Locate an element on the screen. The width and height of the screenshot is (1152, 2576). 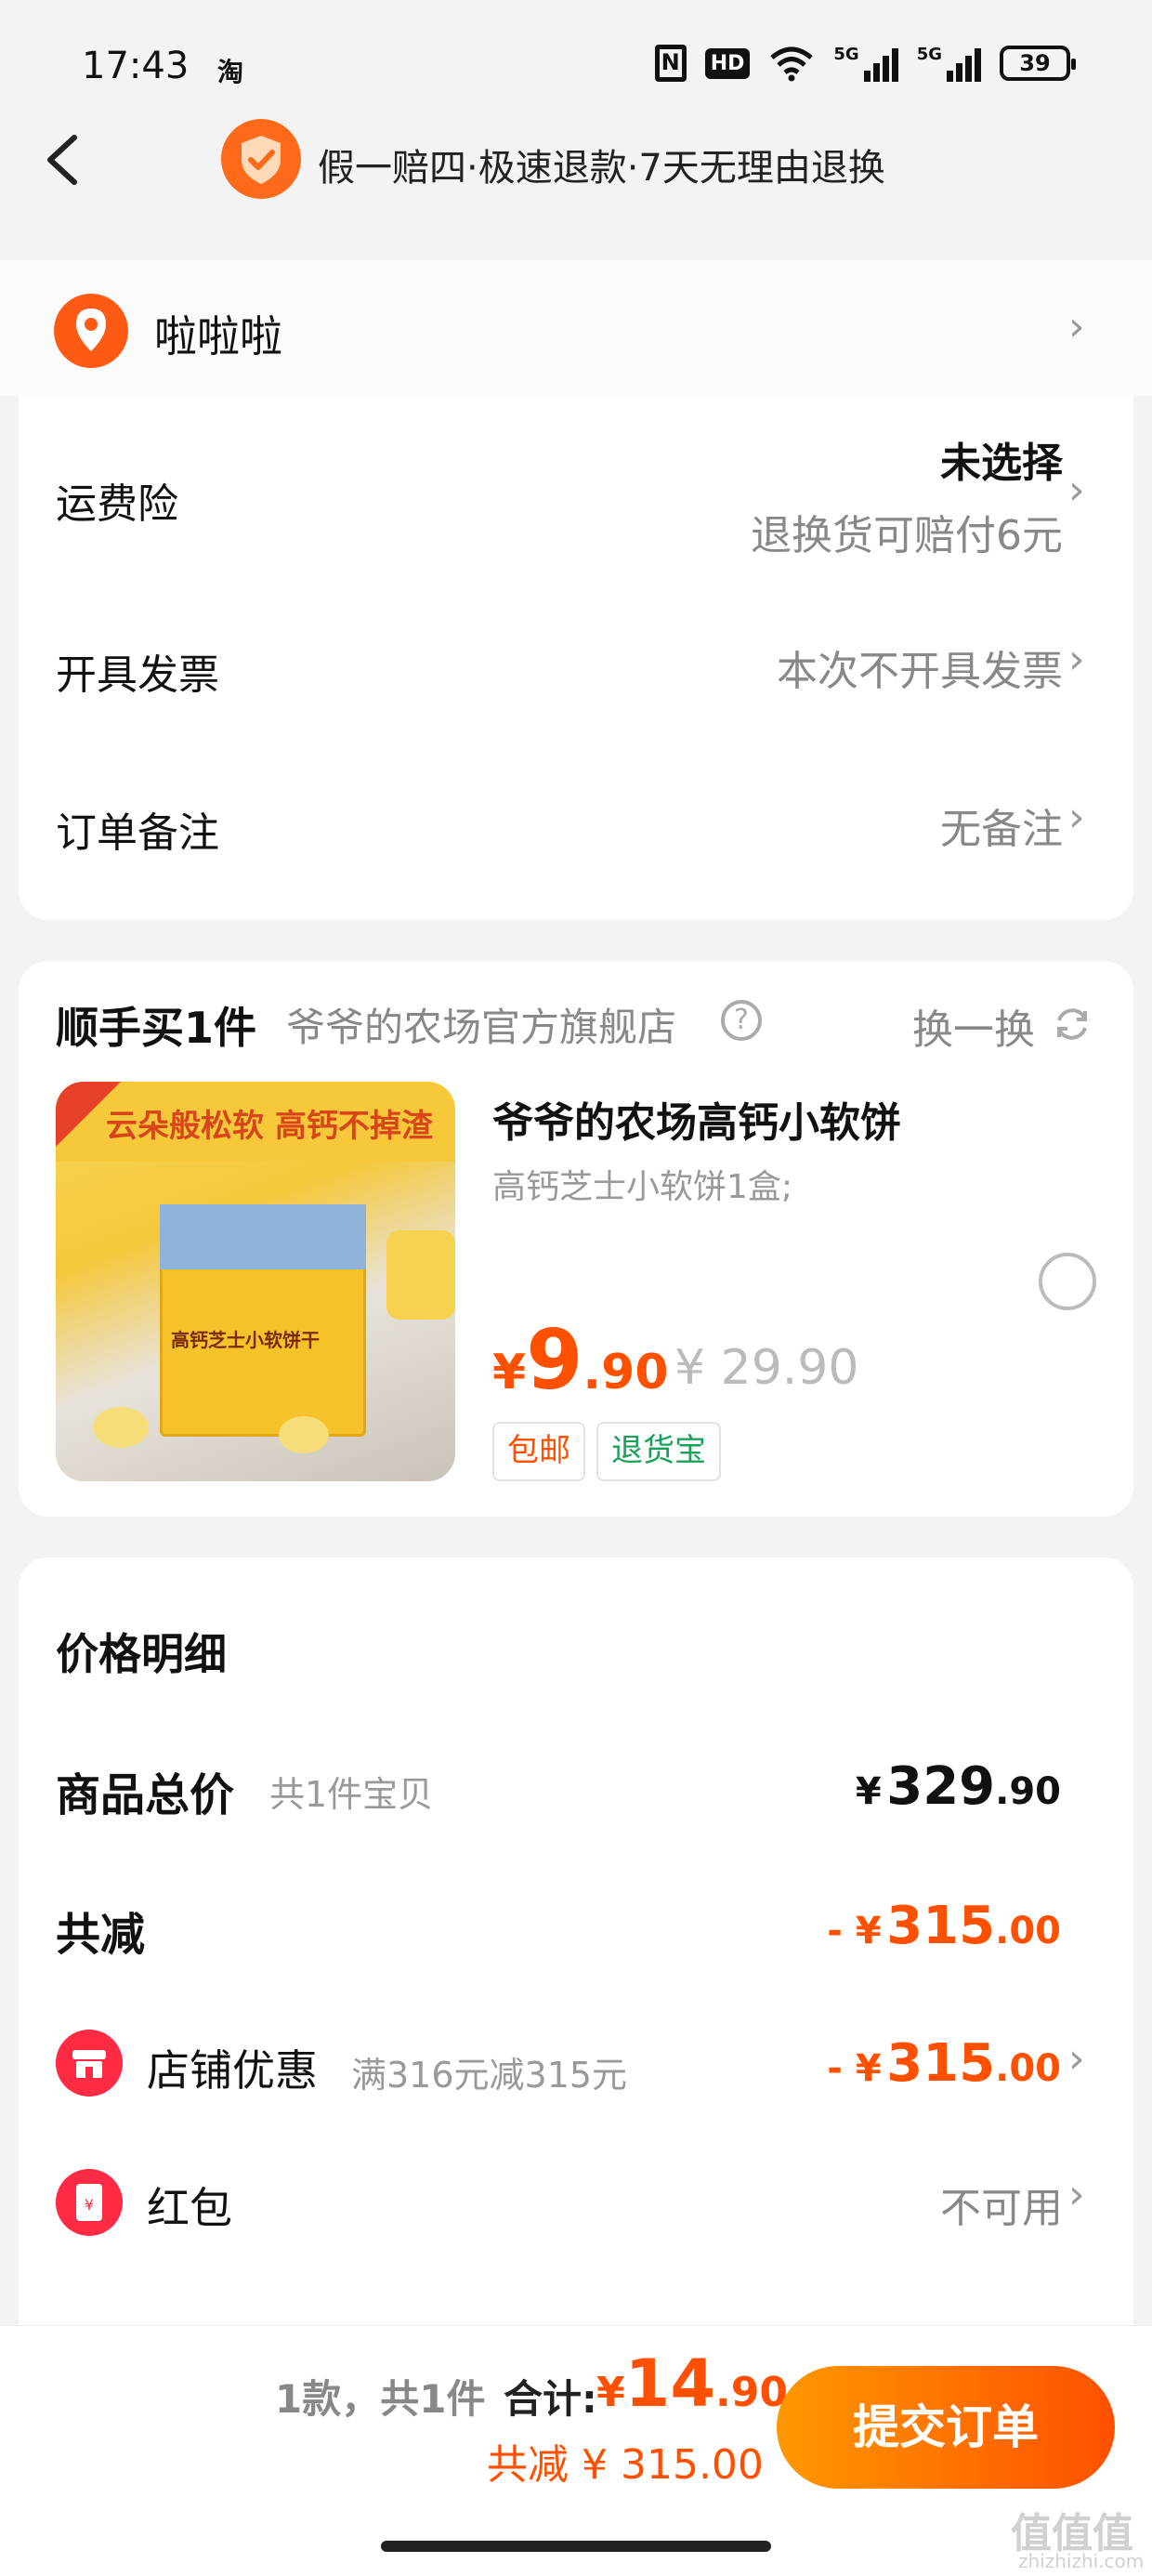
freight-chevron-icon: › is located at coordinates (1076, 490).